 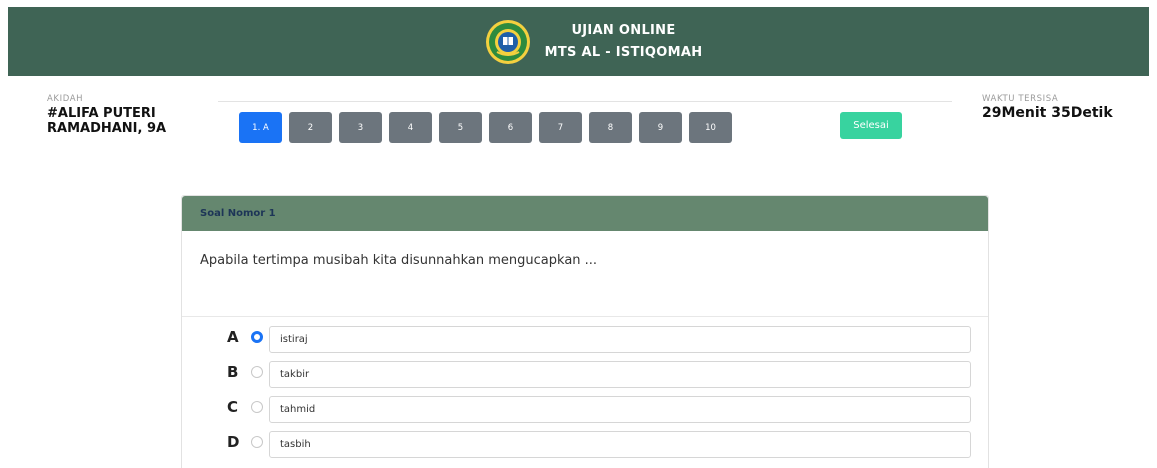 I want to click on answer-option: Ctahmid, so click(x=585, y=413).